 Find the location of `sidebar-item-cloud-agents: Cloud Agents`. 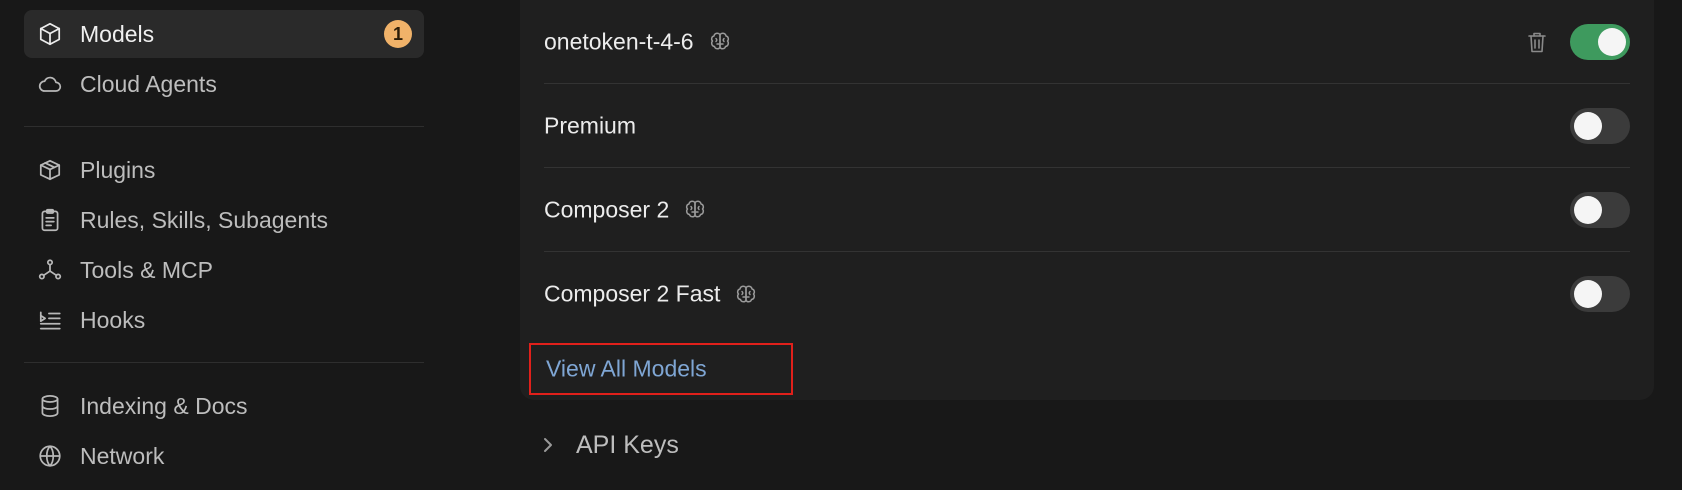

sidebar-item-cloud-agents: Cloud Agents is located at coordinates (224, 84).